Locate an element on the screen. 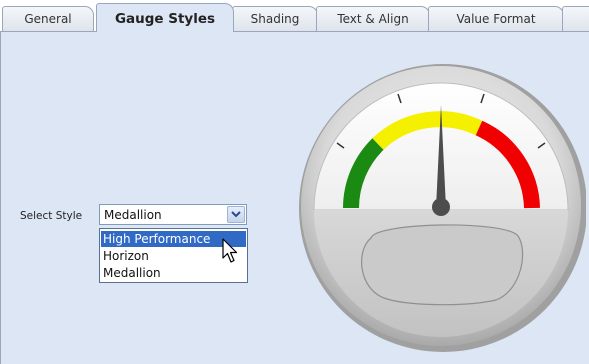  tab-text-align-label: Text & Align is located at coordinates (373, 19).